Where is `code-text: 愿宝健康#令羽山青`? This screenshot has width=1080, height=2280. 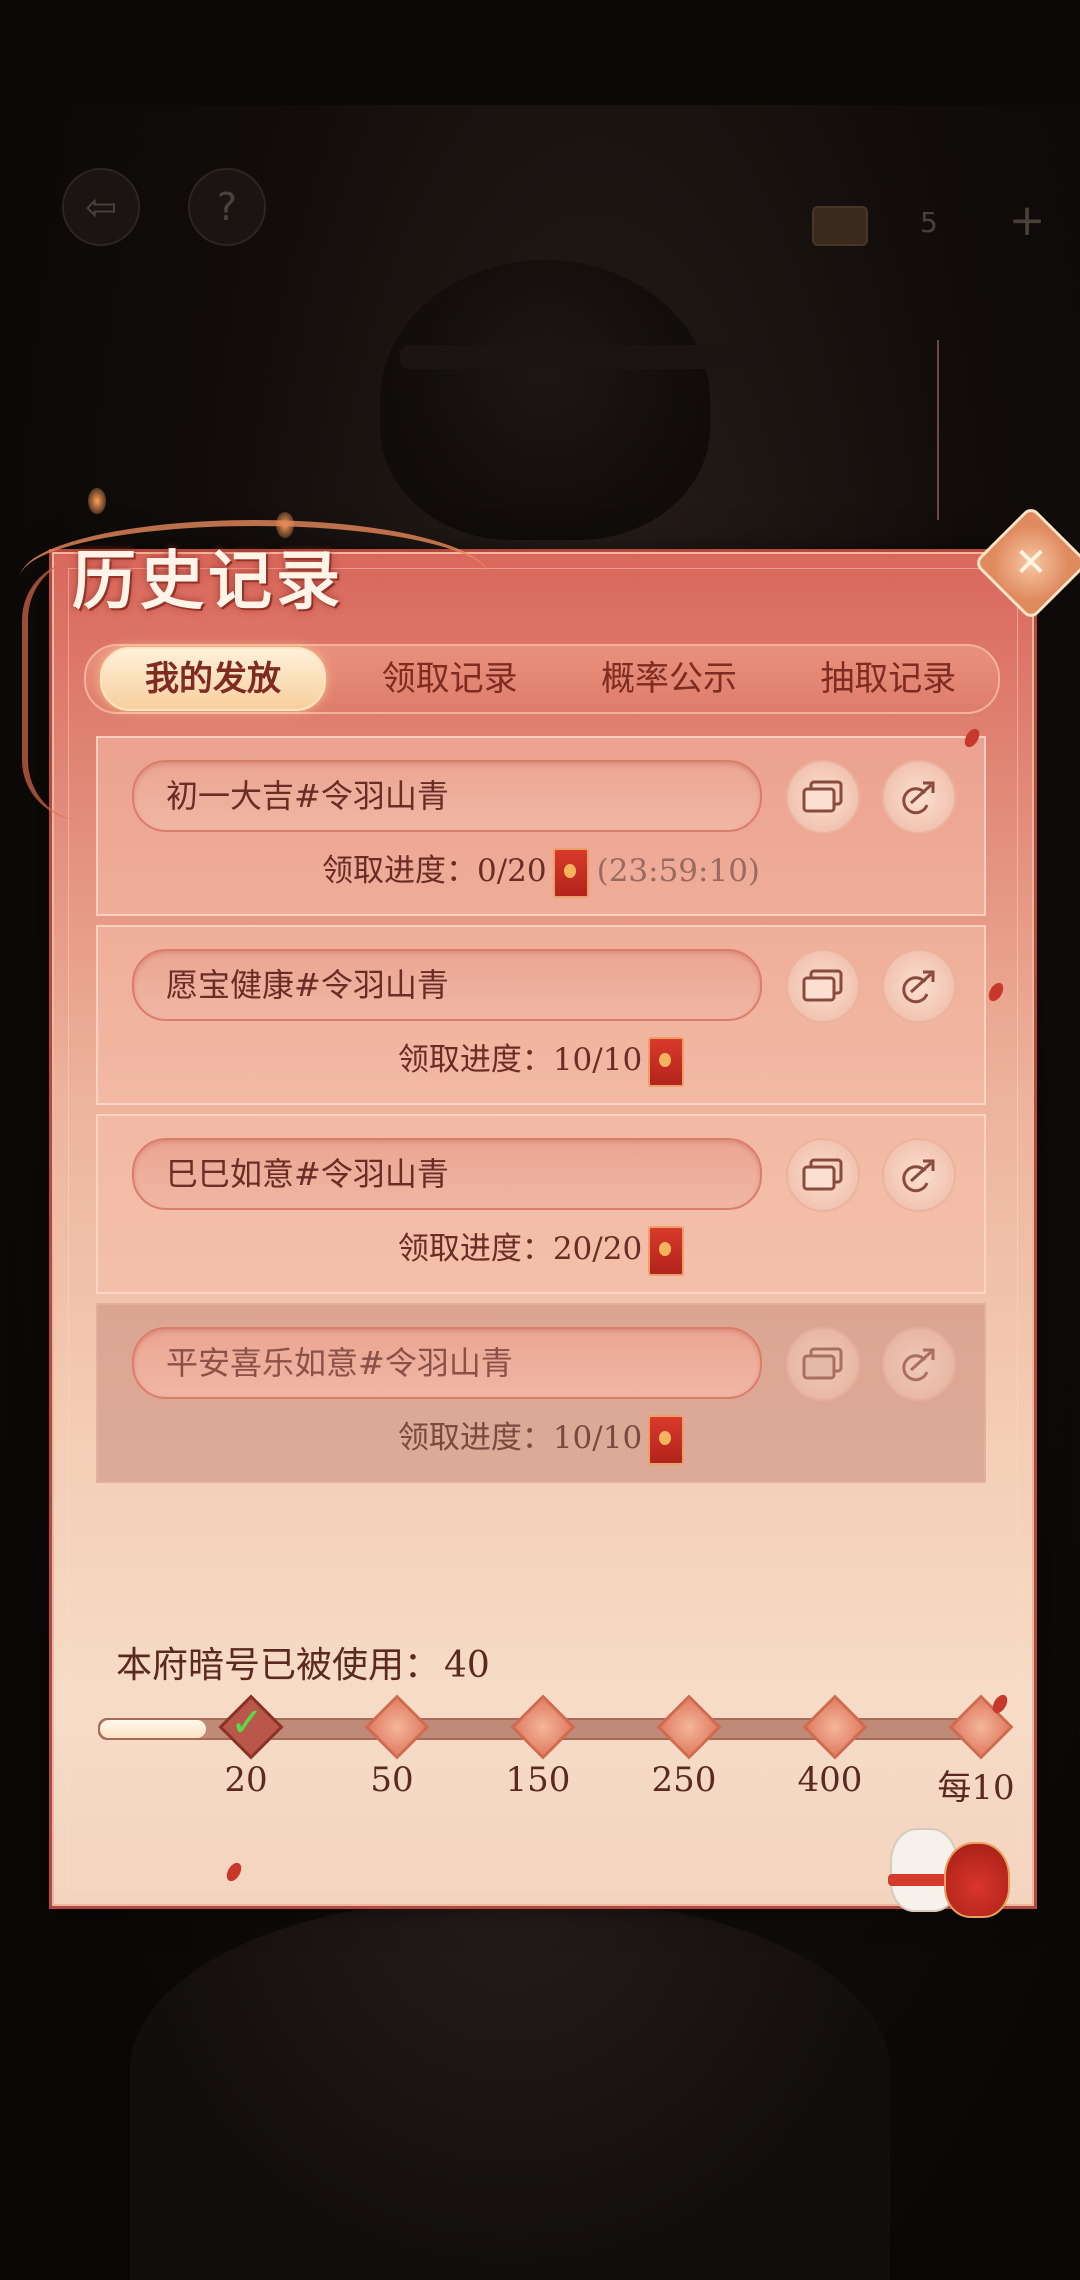
code-text: 愿宝健康#令羽山青 is located at coordinates (307, 985).